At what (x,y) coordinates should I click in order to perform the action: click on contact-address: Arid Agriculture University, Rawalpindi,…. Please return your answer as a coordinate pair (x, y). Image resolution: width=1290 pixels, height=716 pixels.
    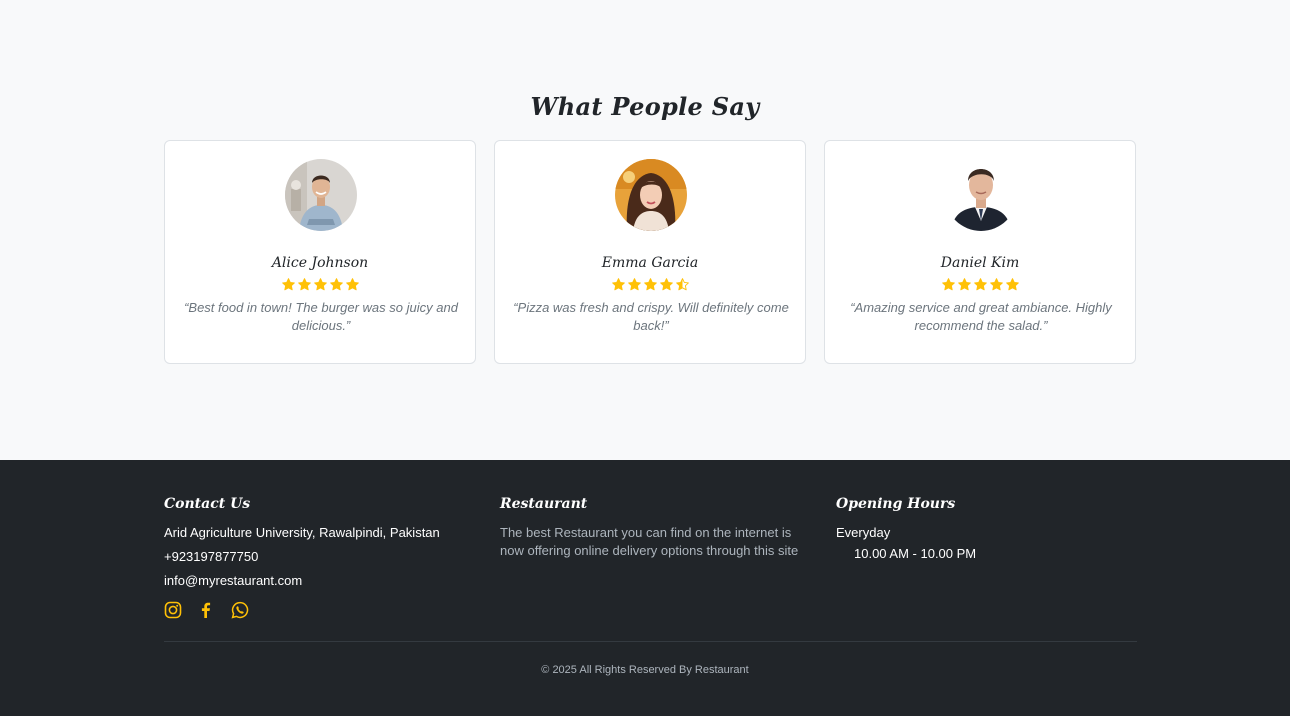
    Looking at the image, I should click on (302, 532).